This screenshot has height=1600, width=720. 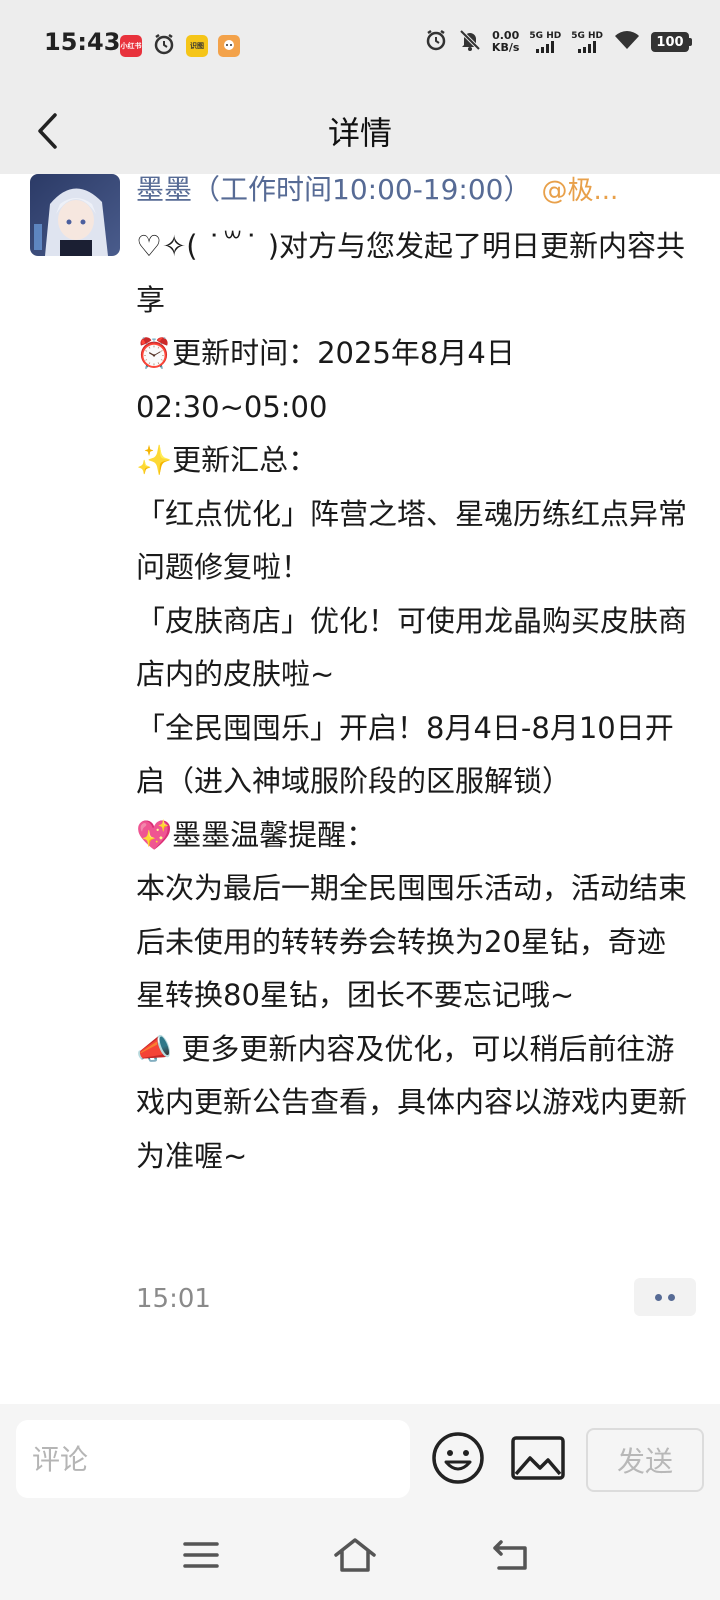 What do you see at coordinates (227, 460) in the screenshot?
I see `message-line: ✨更新汇总：` at bounding box center [227, 460].